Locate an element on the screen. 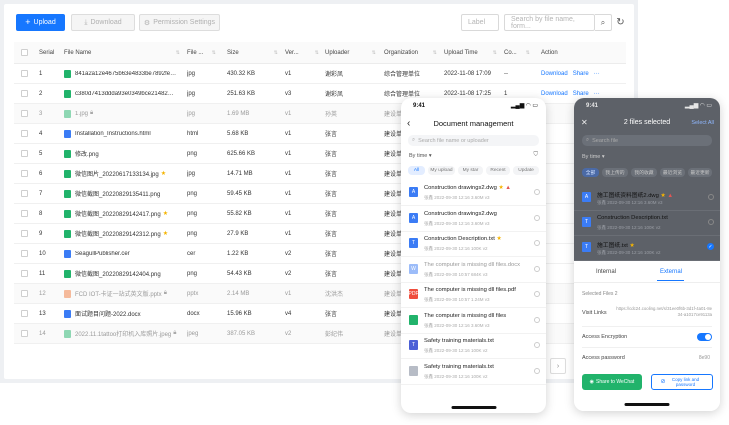 The height and width of the screenshot is (425, 729). search-button: ⌕ is located at coordinates (603, 22).